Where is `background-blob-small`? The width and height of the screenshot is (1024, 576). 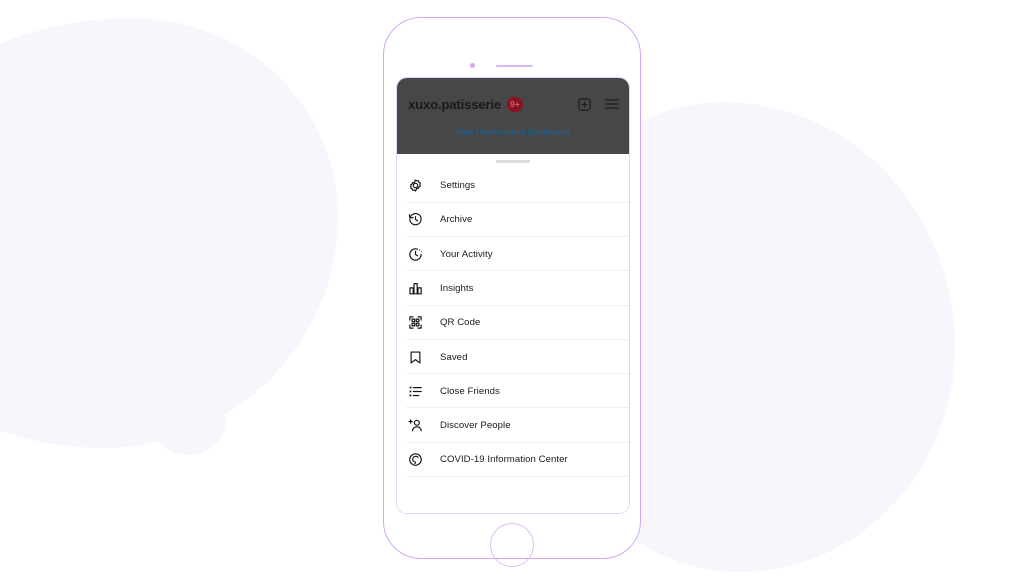
background-blob-small is located at coordinates (188, 418).